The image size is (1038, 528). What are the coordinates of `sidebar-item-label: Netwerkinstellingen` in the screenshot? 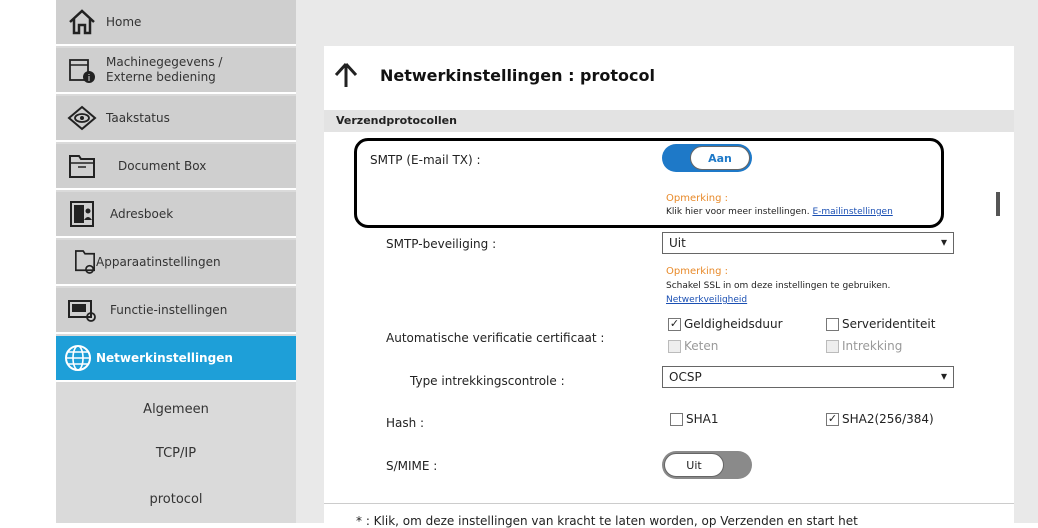 It's located at (164, 357).